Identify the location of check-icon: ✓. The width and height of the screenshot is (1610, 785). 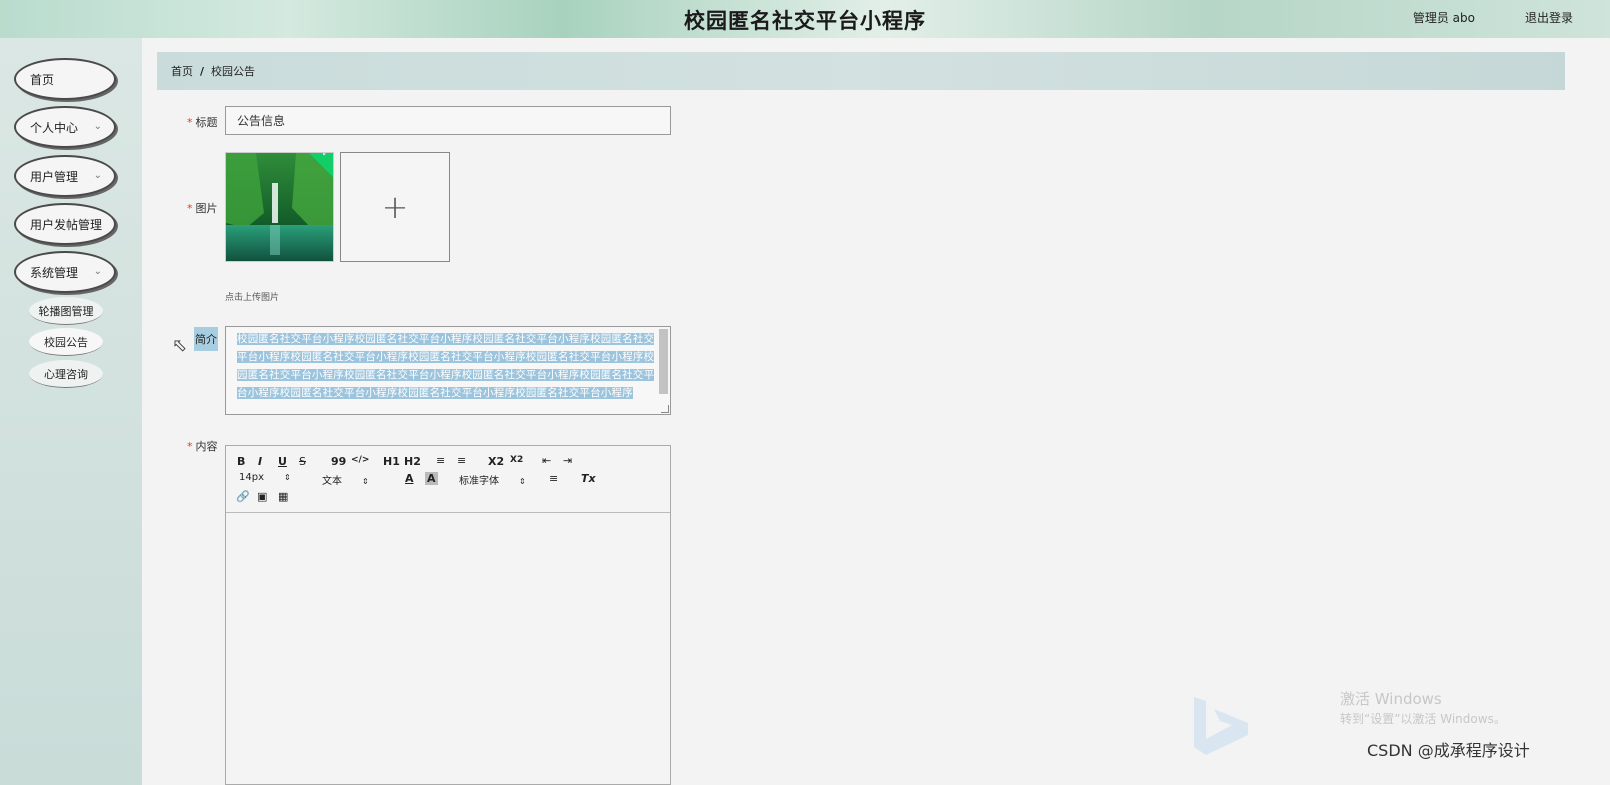
(325, 156).